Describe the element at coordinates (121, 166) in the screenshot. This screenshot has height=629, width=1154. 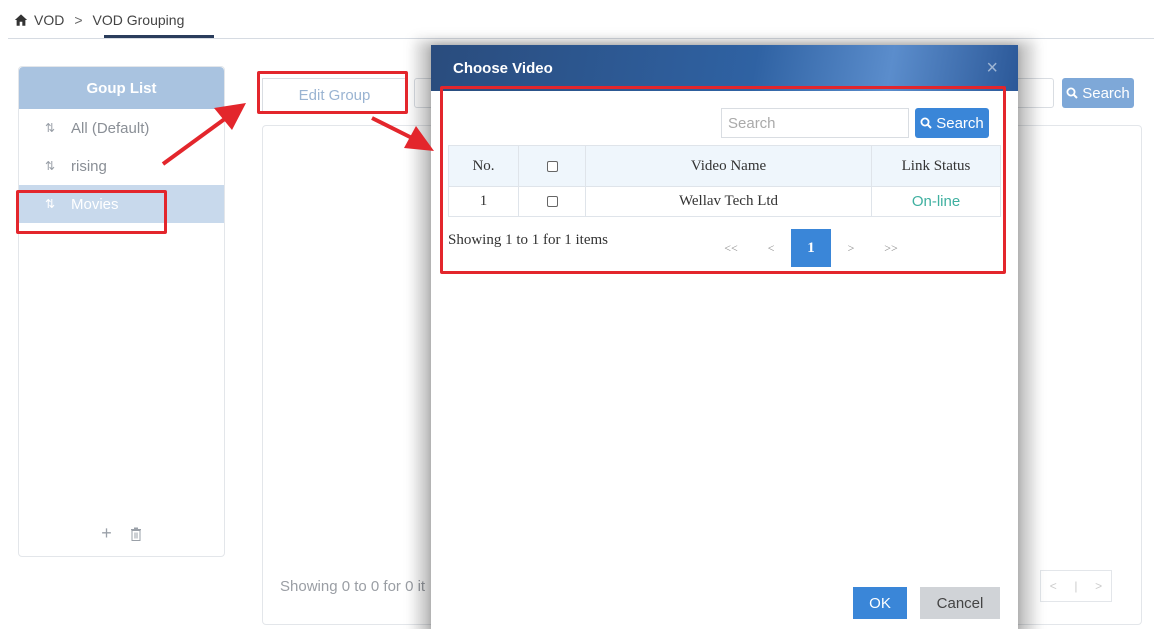
I see `group-item-rising: ⇅ rising` at that location.